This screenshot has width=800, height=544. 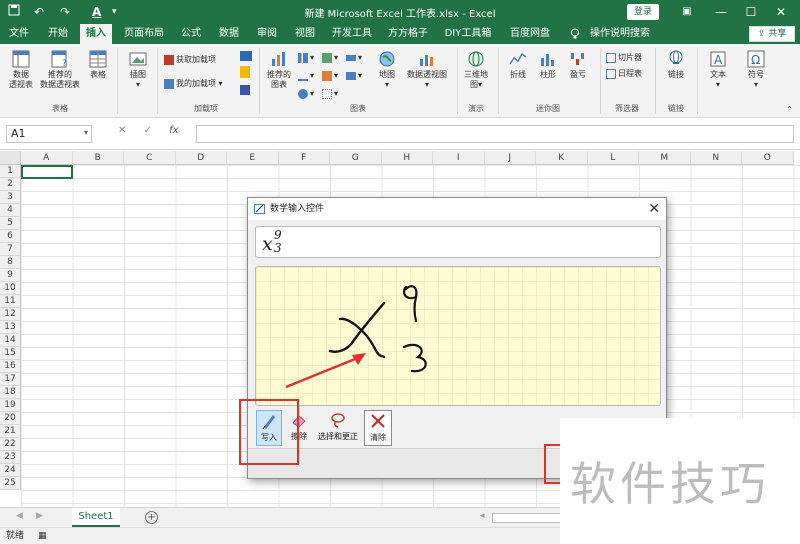 I want to click on scatter-chart-icon: ▾, so click(x=330, y=94).